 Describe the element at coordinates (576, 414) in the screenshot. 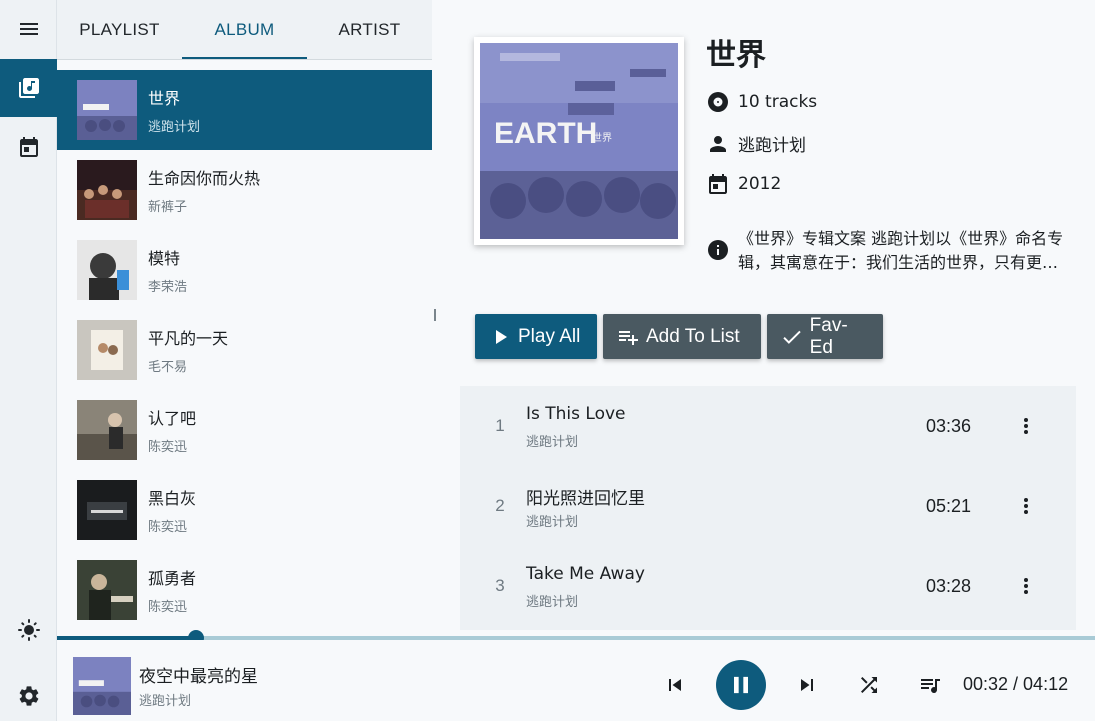

I see `track-title: Is This Love` at that location.